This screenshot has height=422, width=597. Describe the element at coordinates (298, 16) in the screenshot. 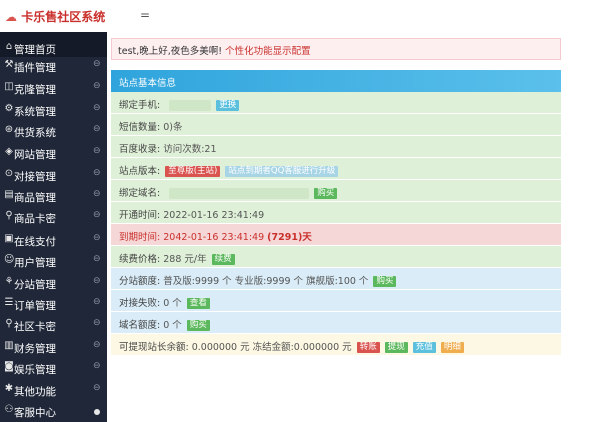

I see `top-bar: ☁ 卡乐售社区系统 =` at that location.